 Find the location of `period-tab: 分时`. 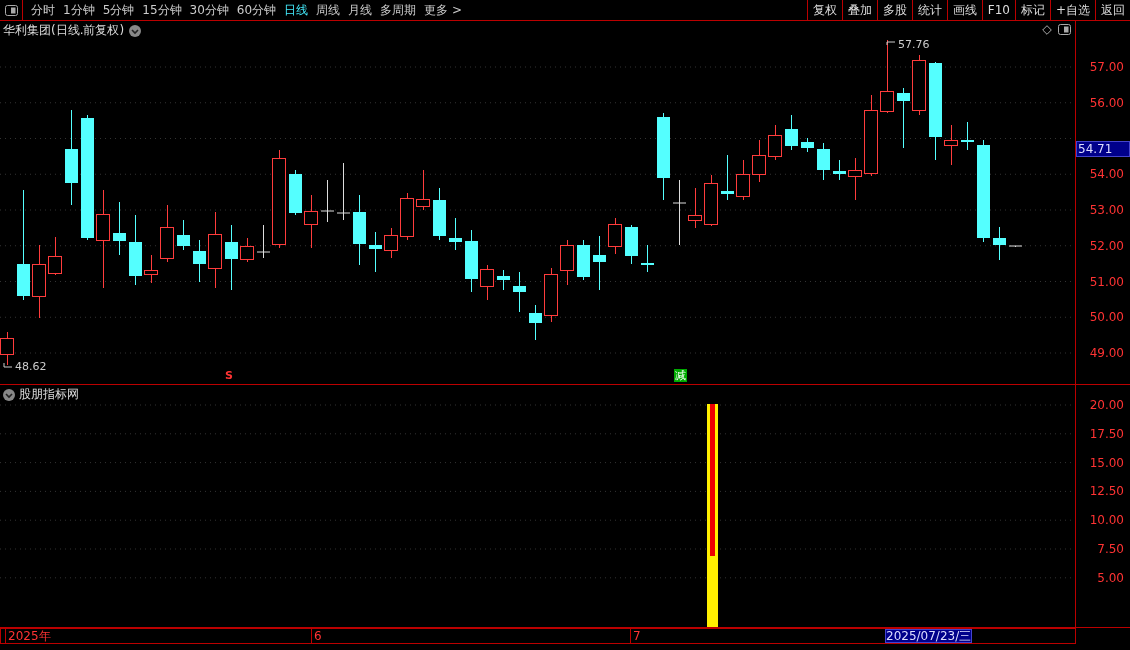

period-tab: 分时 is located at coordinates (43, 10).